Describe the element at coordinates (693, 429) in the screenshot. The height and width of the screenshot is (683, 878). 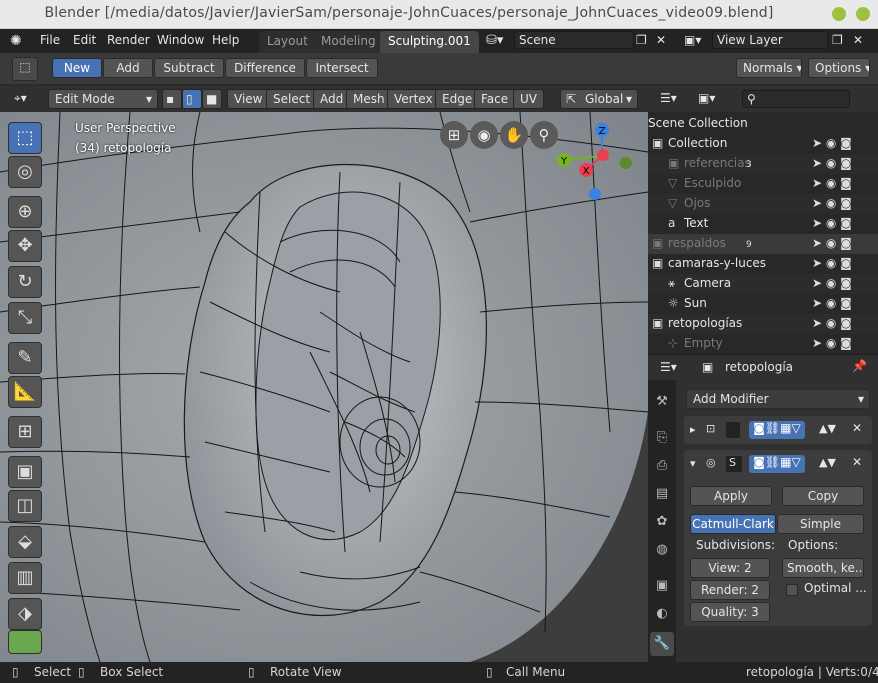
I see `expand-arrow-icon: ▸` at that location.